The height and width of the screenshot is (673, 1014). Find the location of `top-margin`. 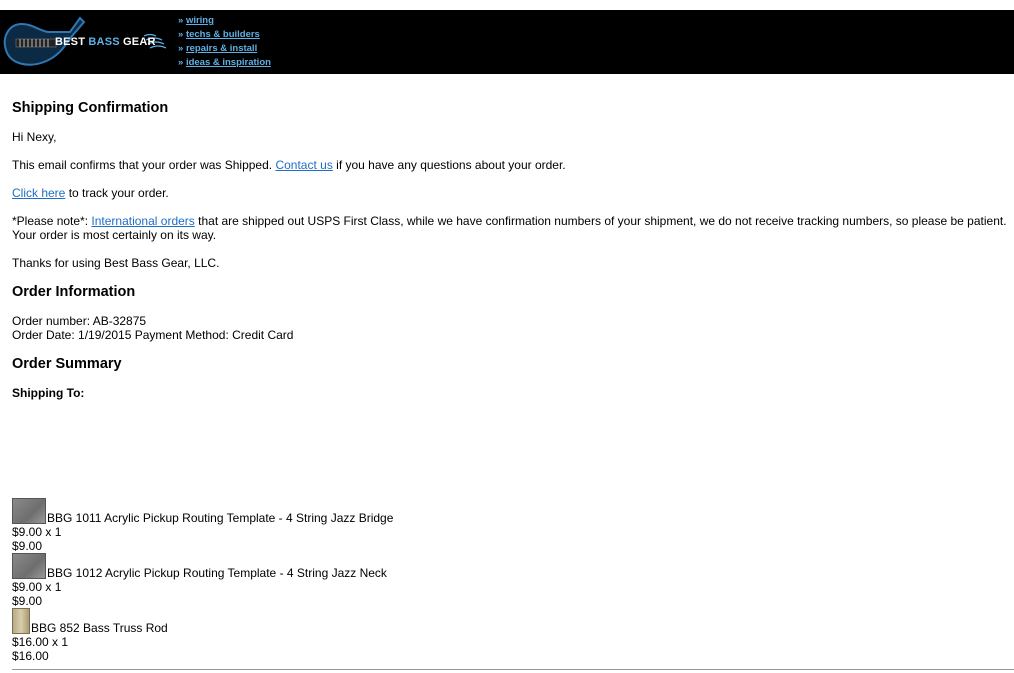

top-margin is located at coordinates (507, 5).